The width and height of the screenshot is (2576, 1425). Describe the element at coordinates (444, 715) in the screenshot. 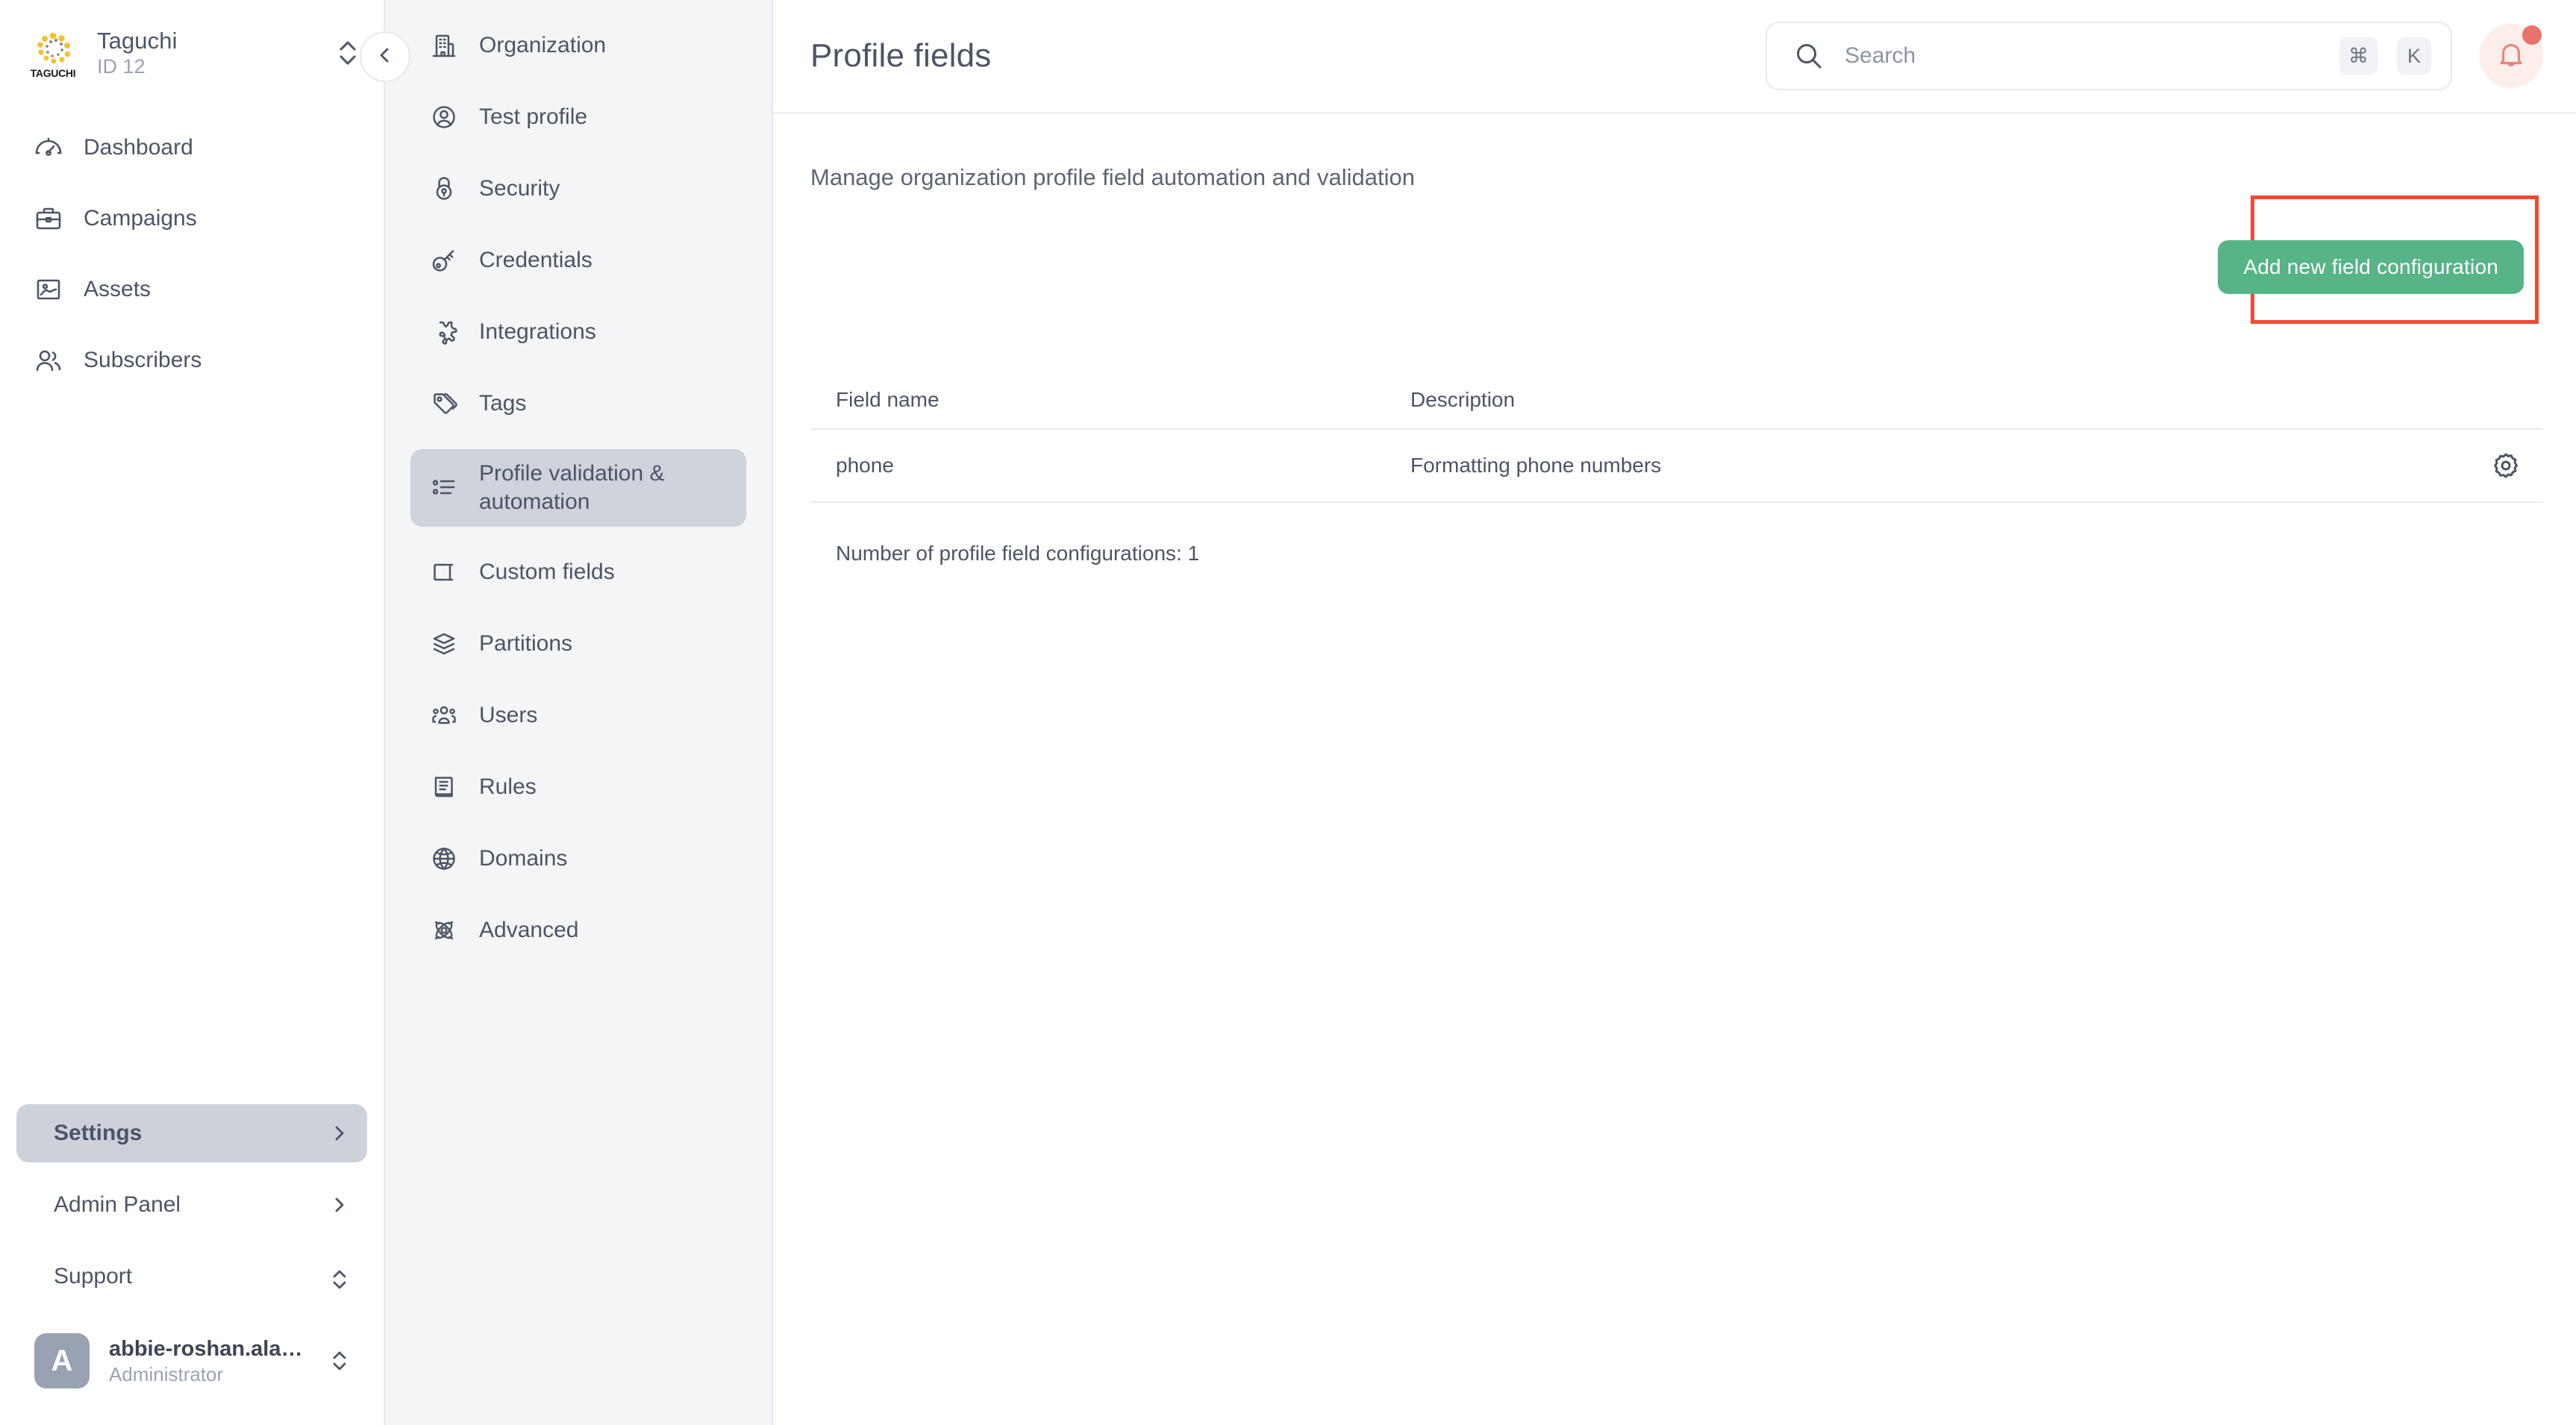

I see `users-group-icon` at that location.